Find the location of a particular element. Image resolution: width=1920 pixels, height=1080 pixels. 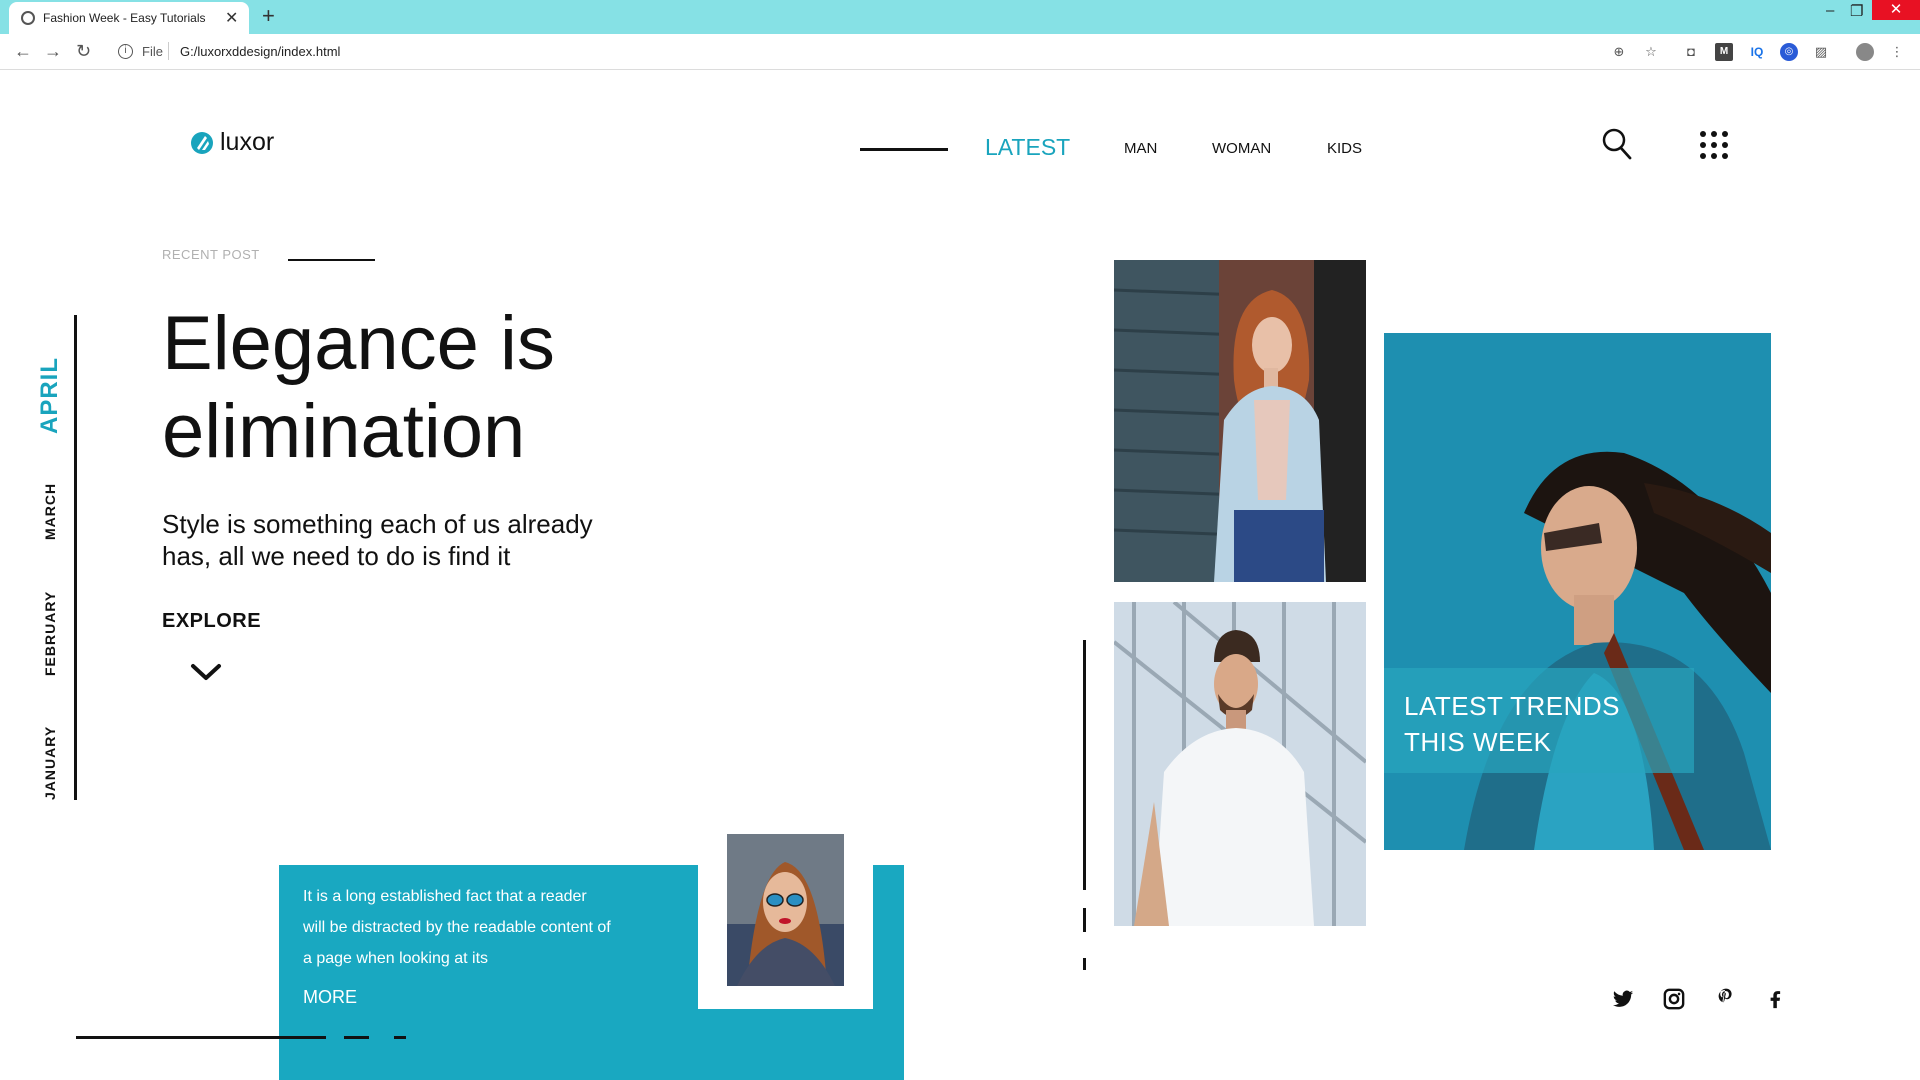

card-thumbnail-image is located at coordinates (785, 910).